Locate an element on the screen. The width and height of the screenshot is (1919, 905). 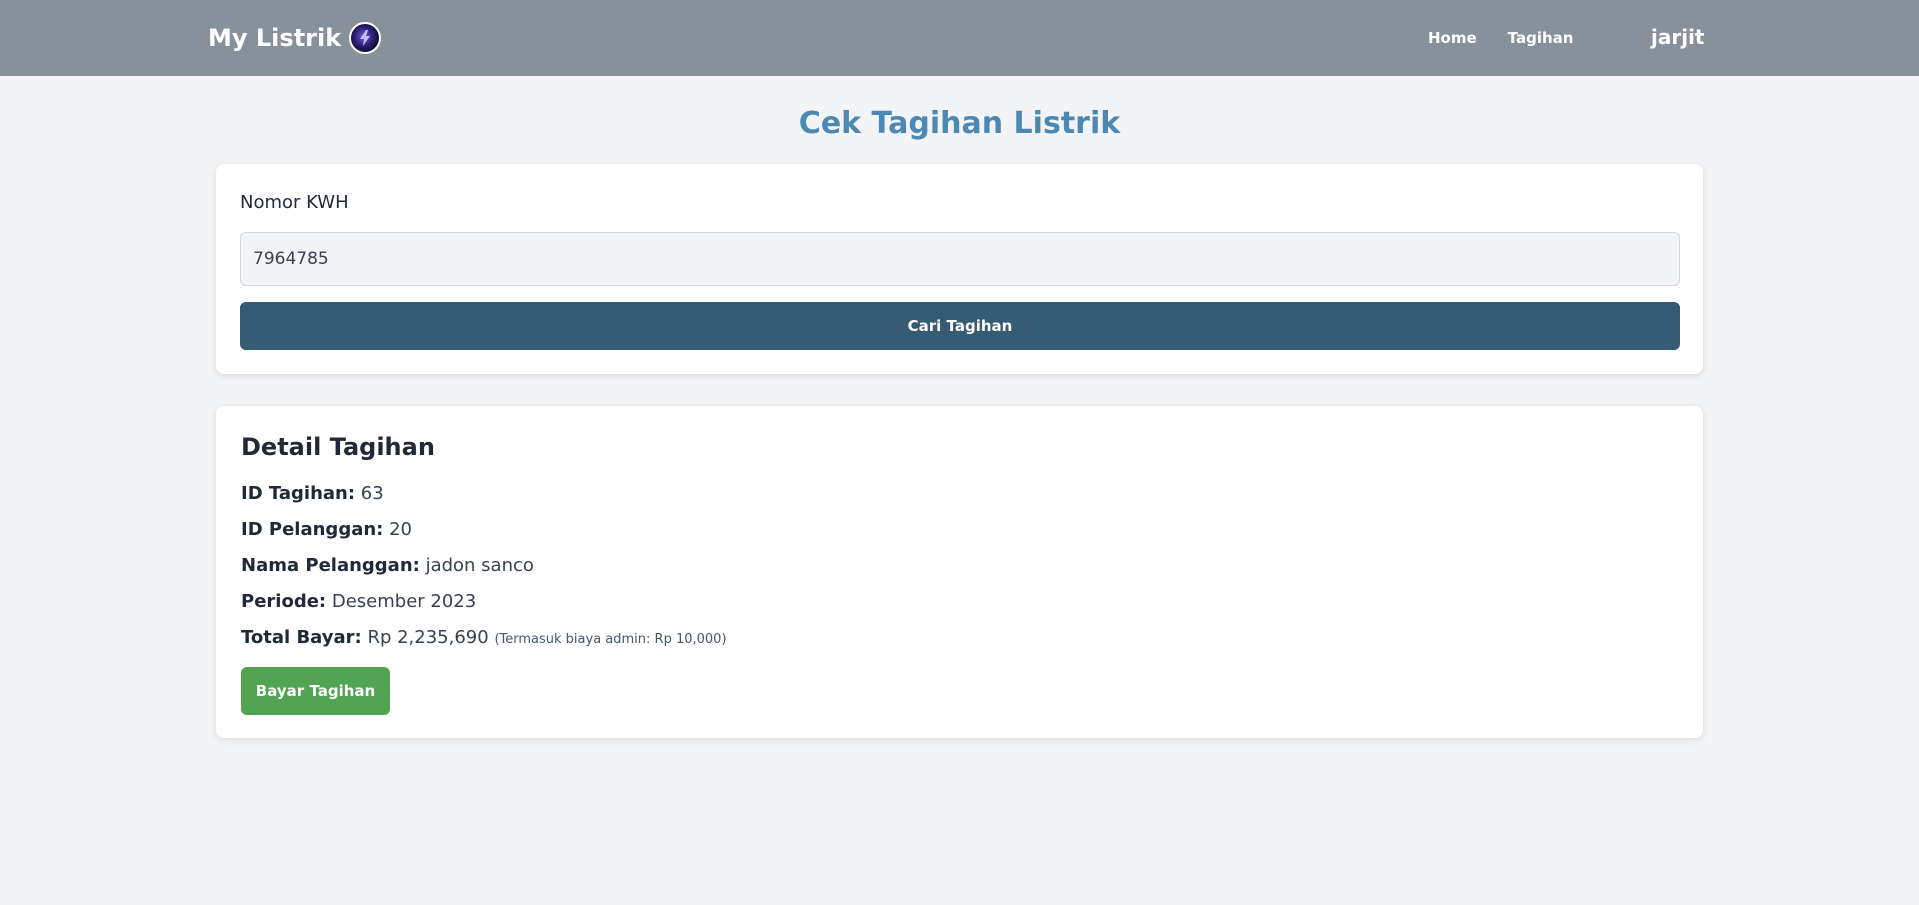
detail-row-bill-id: ID Tagihan: 63 is located at coordinates (312, 493).